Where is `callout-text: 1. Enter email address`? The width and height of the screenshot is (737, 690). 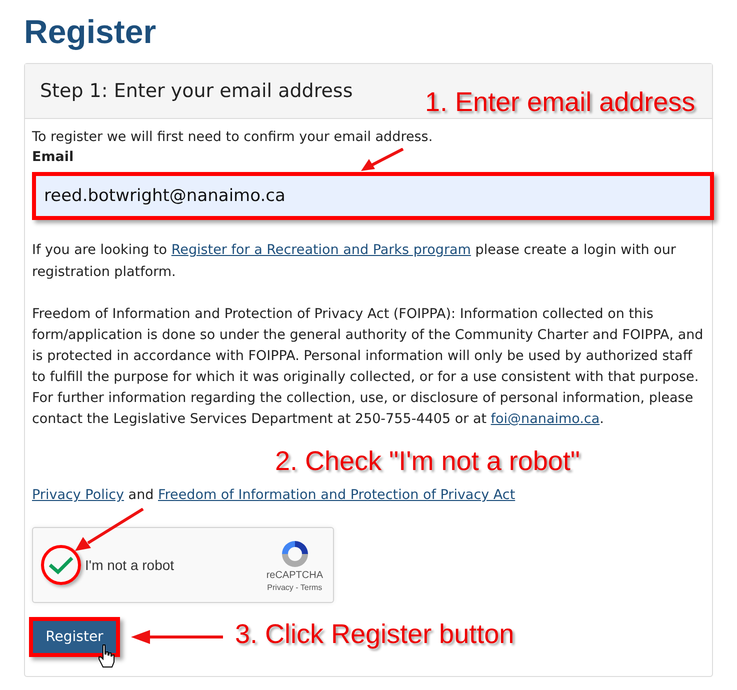
callout-text: 1. Enter email address is located at coordinates (560, 102).